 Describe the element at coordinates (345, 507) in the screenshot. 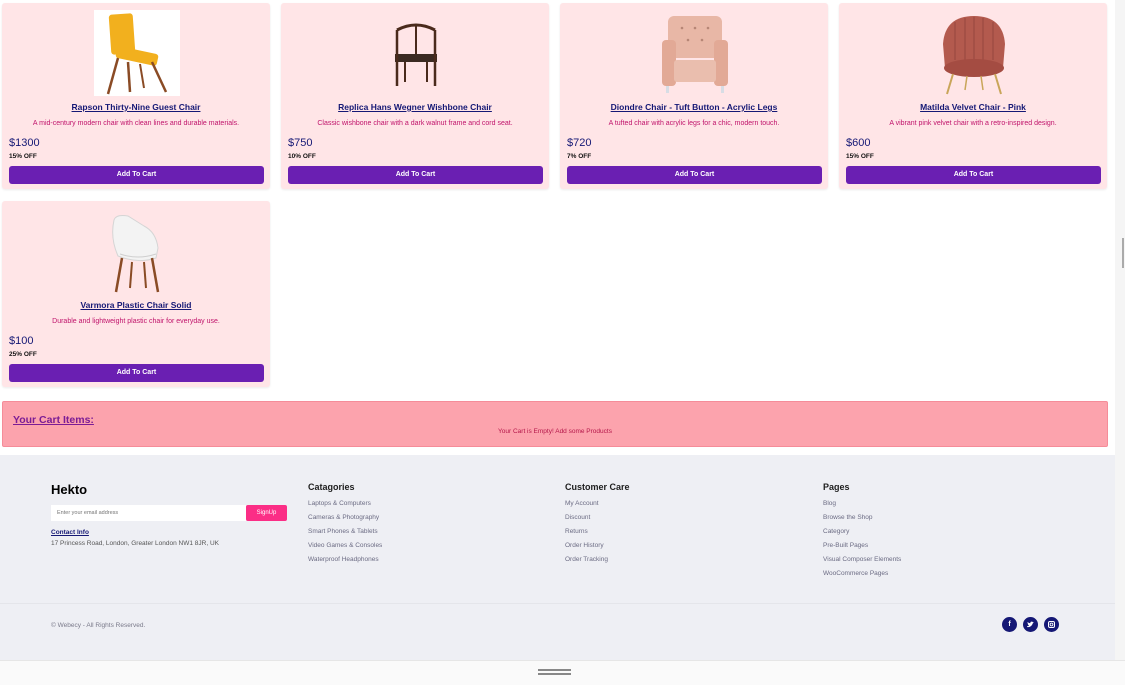

I see `footer-link: Laptops & Computers` at that location.